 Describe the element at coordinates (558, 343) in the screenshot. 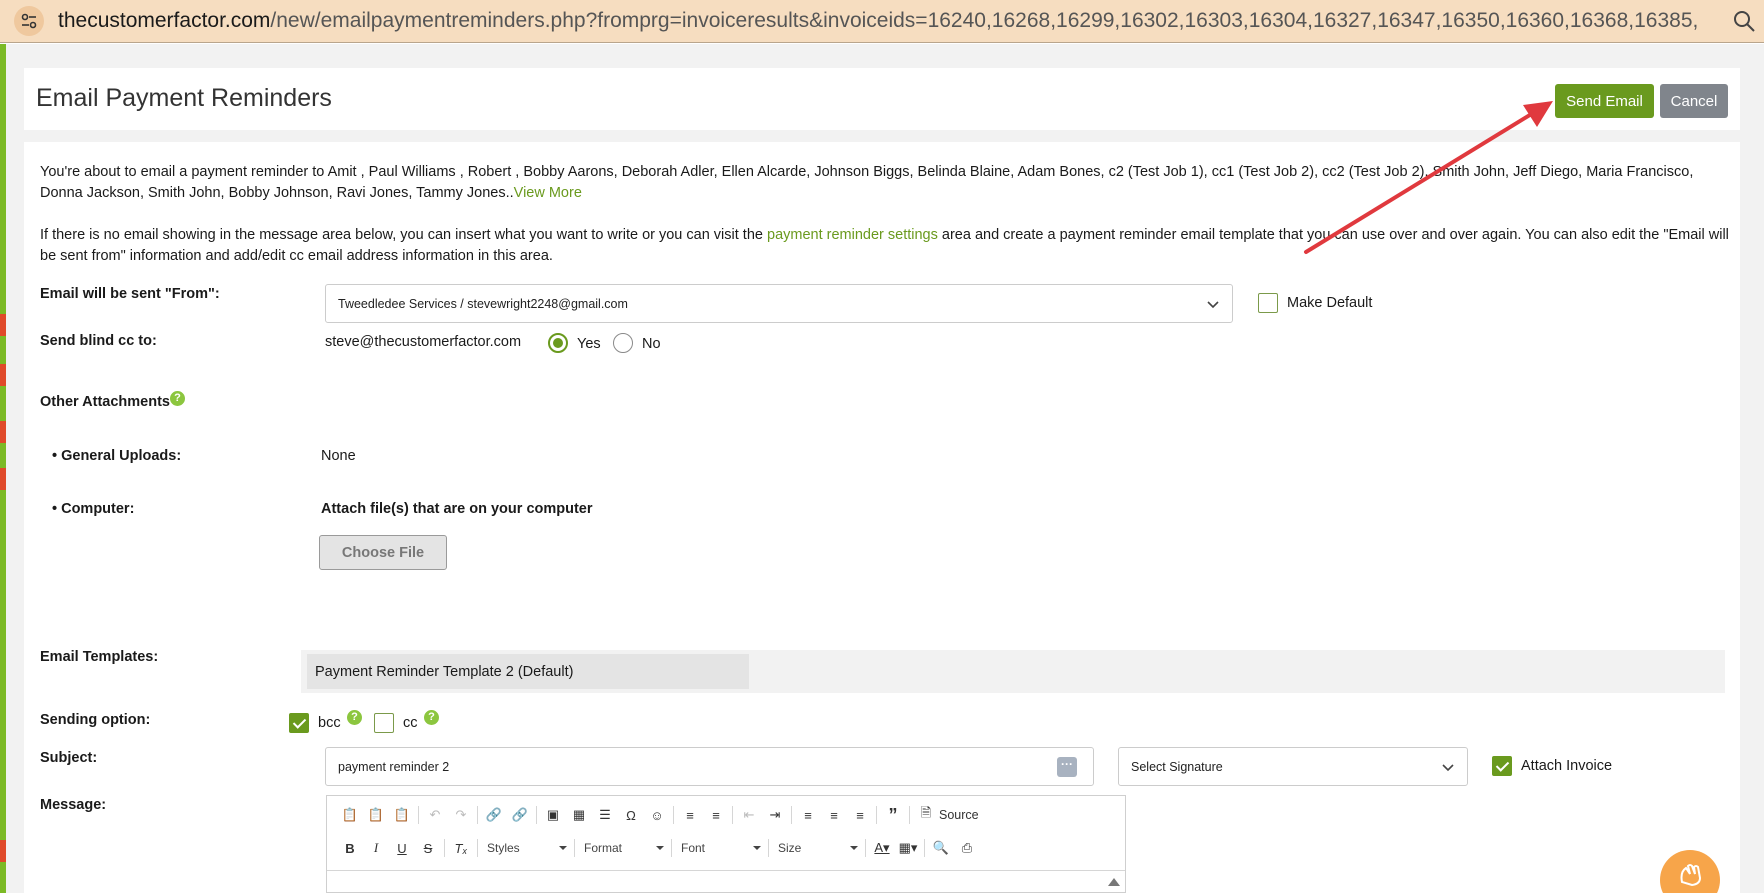

I see `blind-cc-yes-radio` at that location.